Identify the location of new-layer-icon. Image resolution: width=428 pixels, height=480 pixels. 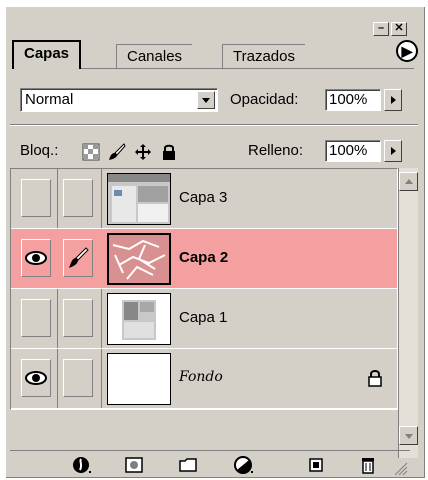
(316, 465).